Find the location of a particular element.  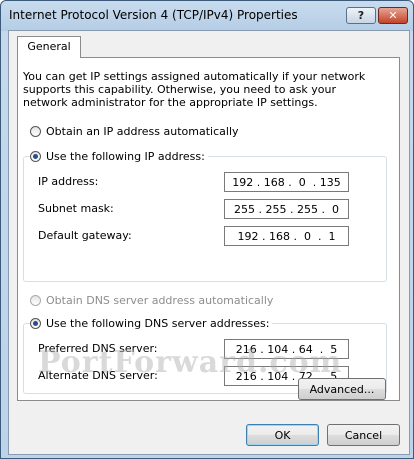

obtain-ip-auto-label: Obtain an IP address automatically is located at coordinates (142, 131).